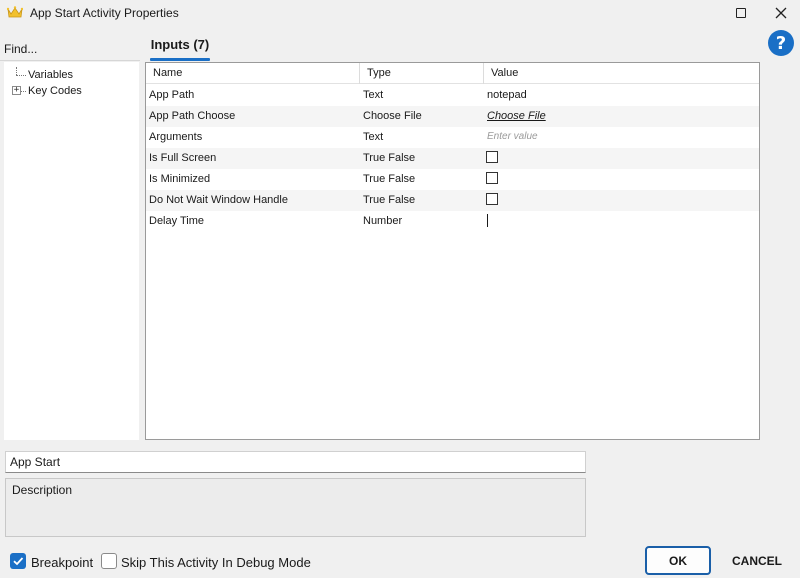 This screenshot has width=800, height=578. I want to click on tree-item-key-codes: + Key Codes, so click(69, 91).